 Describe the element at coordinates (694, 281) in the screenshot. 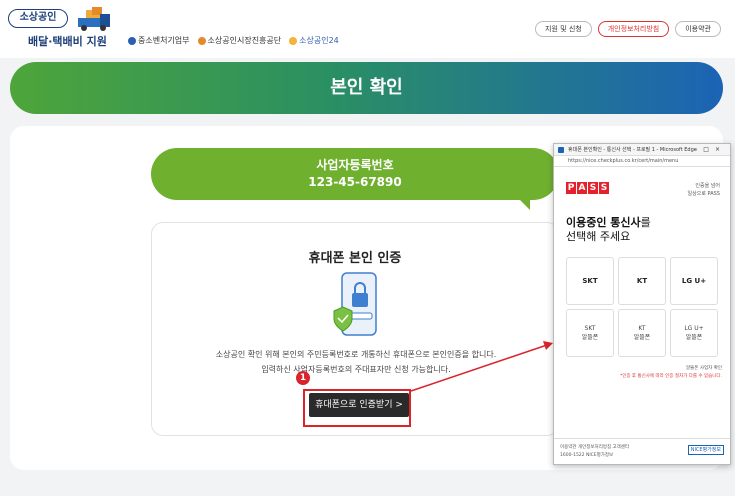

I see `carrier-lgu: LG U+` at that location.